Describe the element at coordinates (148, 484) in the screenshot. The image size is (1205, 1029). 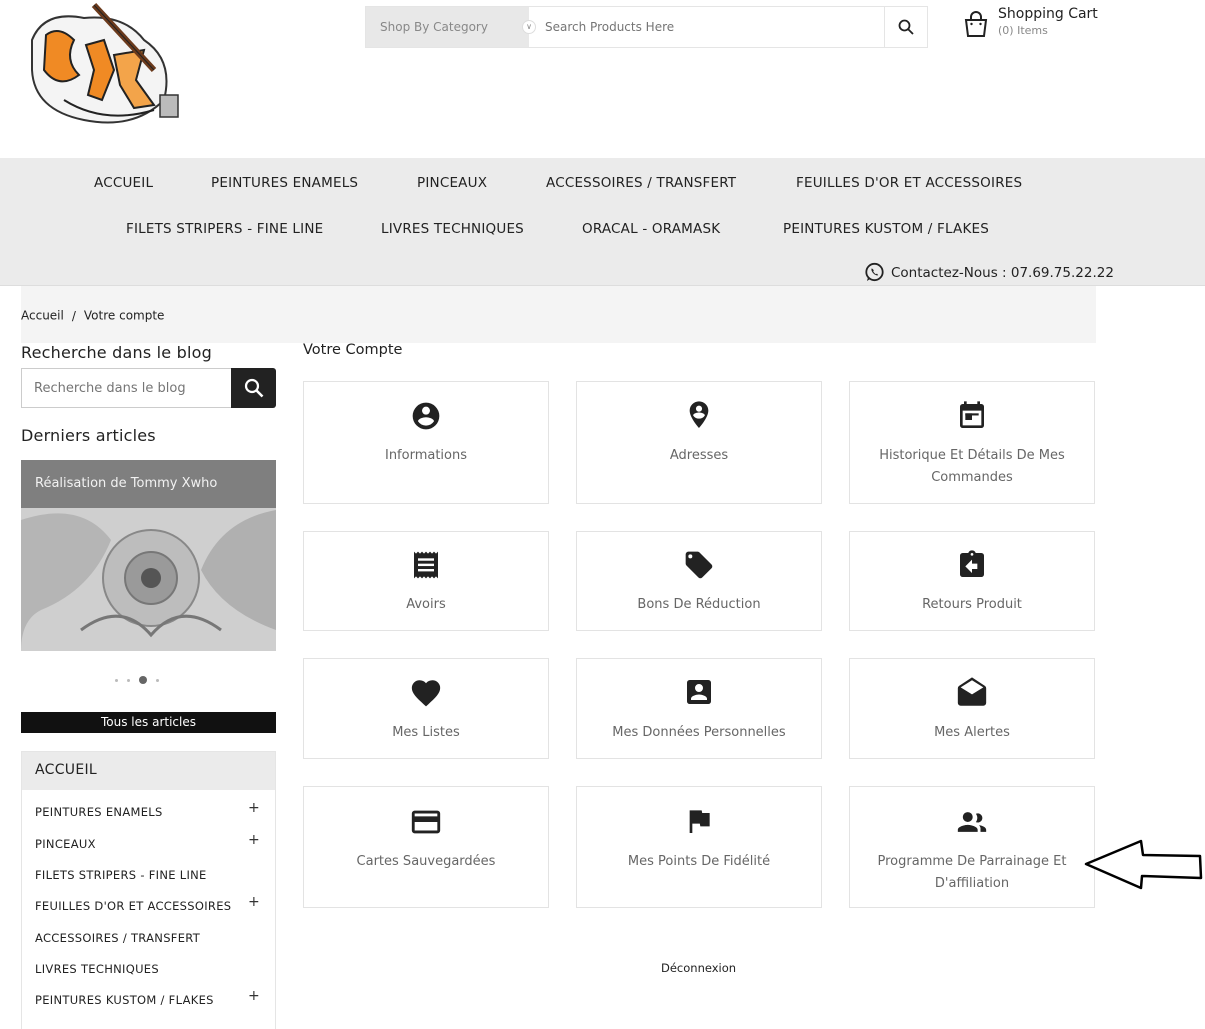
I see `blog-article-caption: Réalisation de Tommy Xwho` at that location.